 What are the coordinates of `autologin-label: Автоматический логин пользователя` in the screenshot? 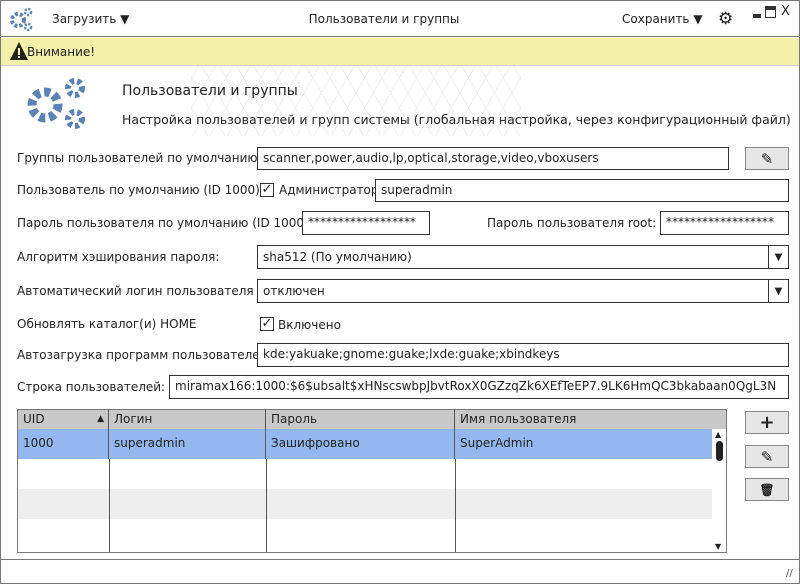 It's located at (135, 291).